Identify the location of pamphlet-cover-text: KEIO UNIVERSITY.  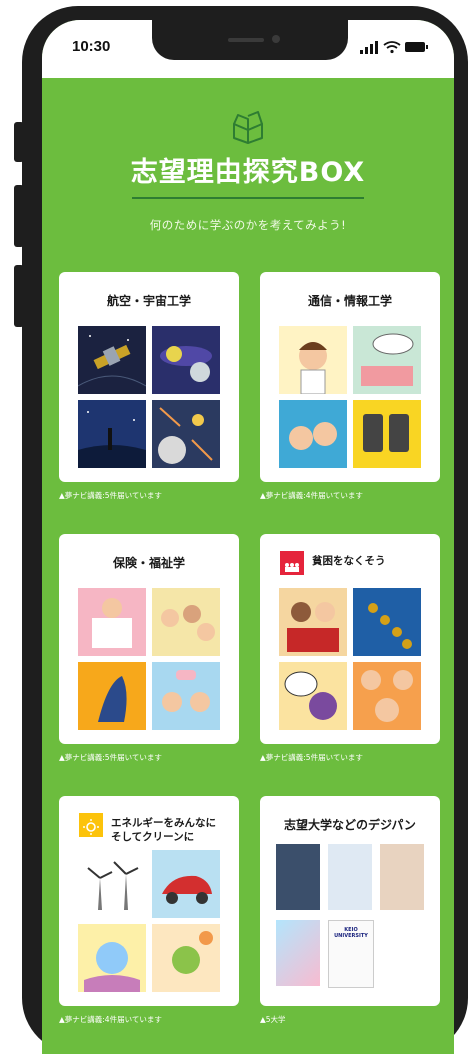
(351, 933).